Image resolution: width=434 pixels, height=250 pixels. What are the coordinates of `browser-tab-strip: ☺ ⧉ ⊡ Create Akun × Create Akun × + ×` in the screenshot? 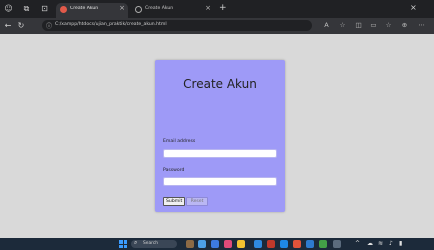 It's located at (217, 9).